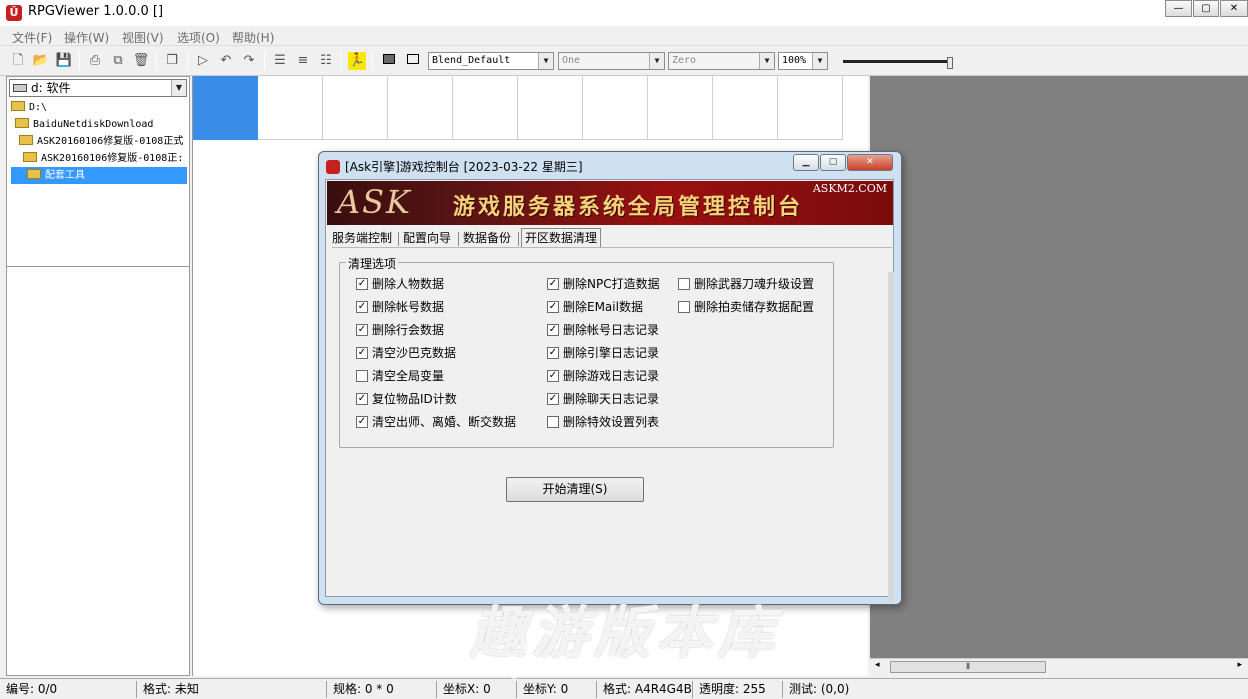  What do you see at coordinates (172, 61) in the screenshot?
I see `layers-icon: ❐` at bounding box center [172, 61].